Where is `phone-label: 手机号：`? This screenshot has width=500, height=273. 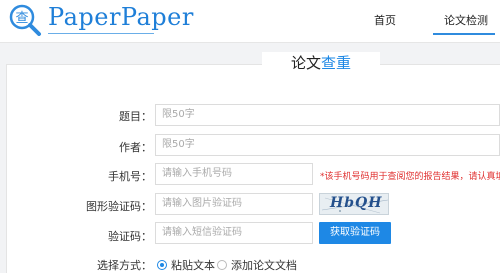
phone-label: 手机号： is located at coordinates (130, 176).